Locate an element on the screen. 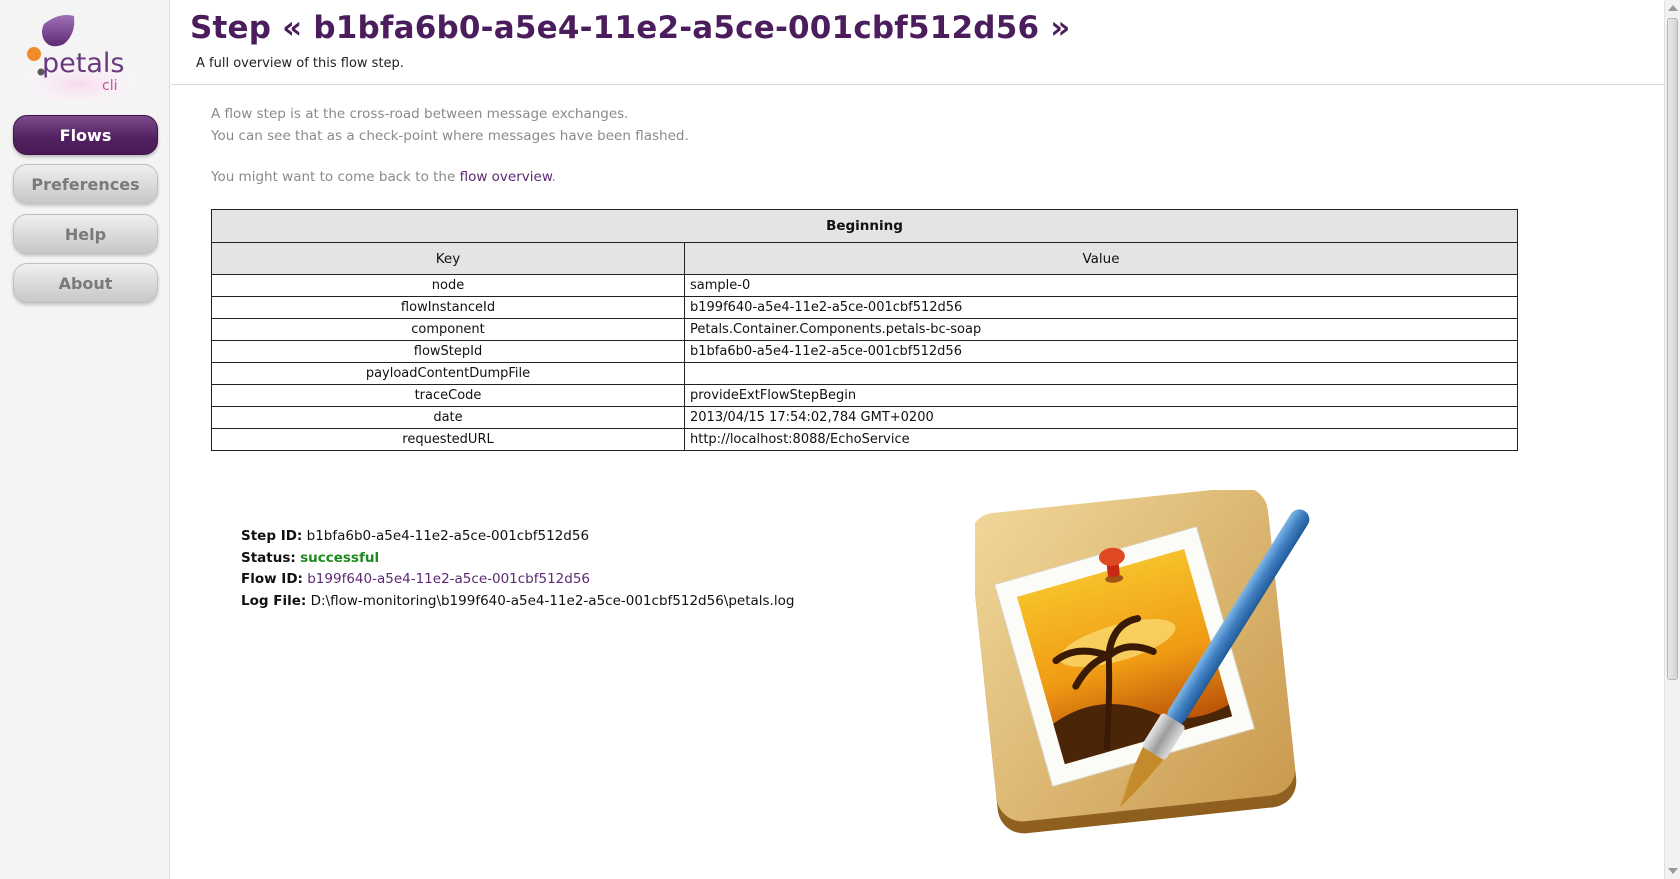 The width and height of the screenshot is (1680, 879). row-key: payloadContentDumpFile is located at coordinates (448, 373).